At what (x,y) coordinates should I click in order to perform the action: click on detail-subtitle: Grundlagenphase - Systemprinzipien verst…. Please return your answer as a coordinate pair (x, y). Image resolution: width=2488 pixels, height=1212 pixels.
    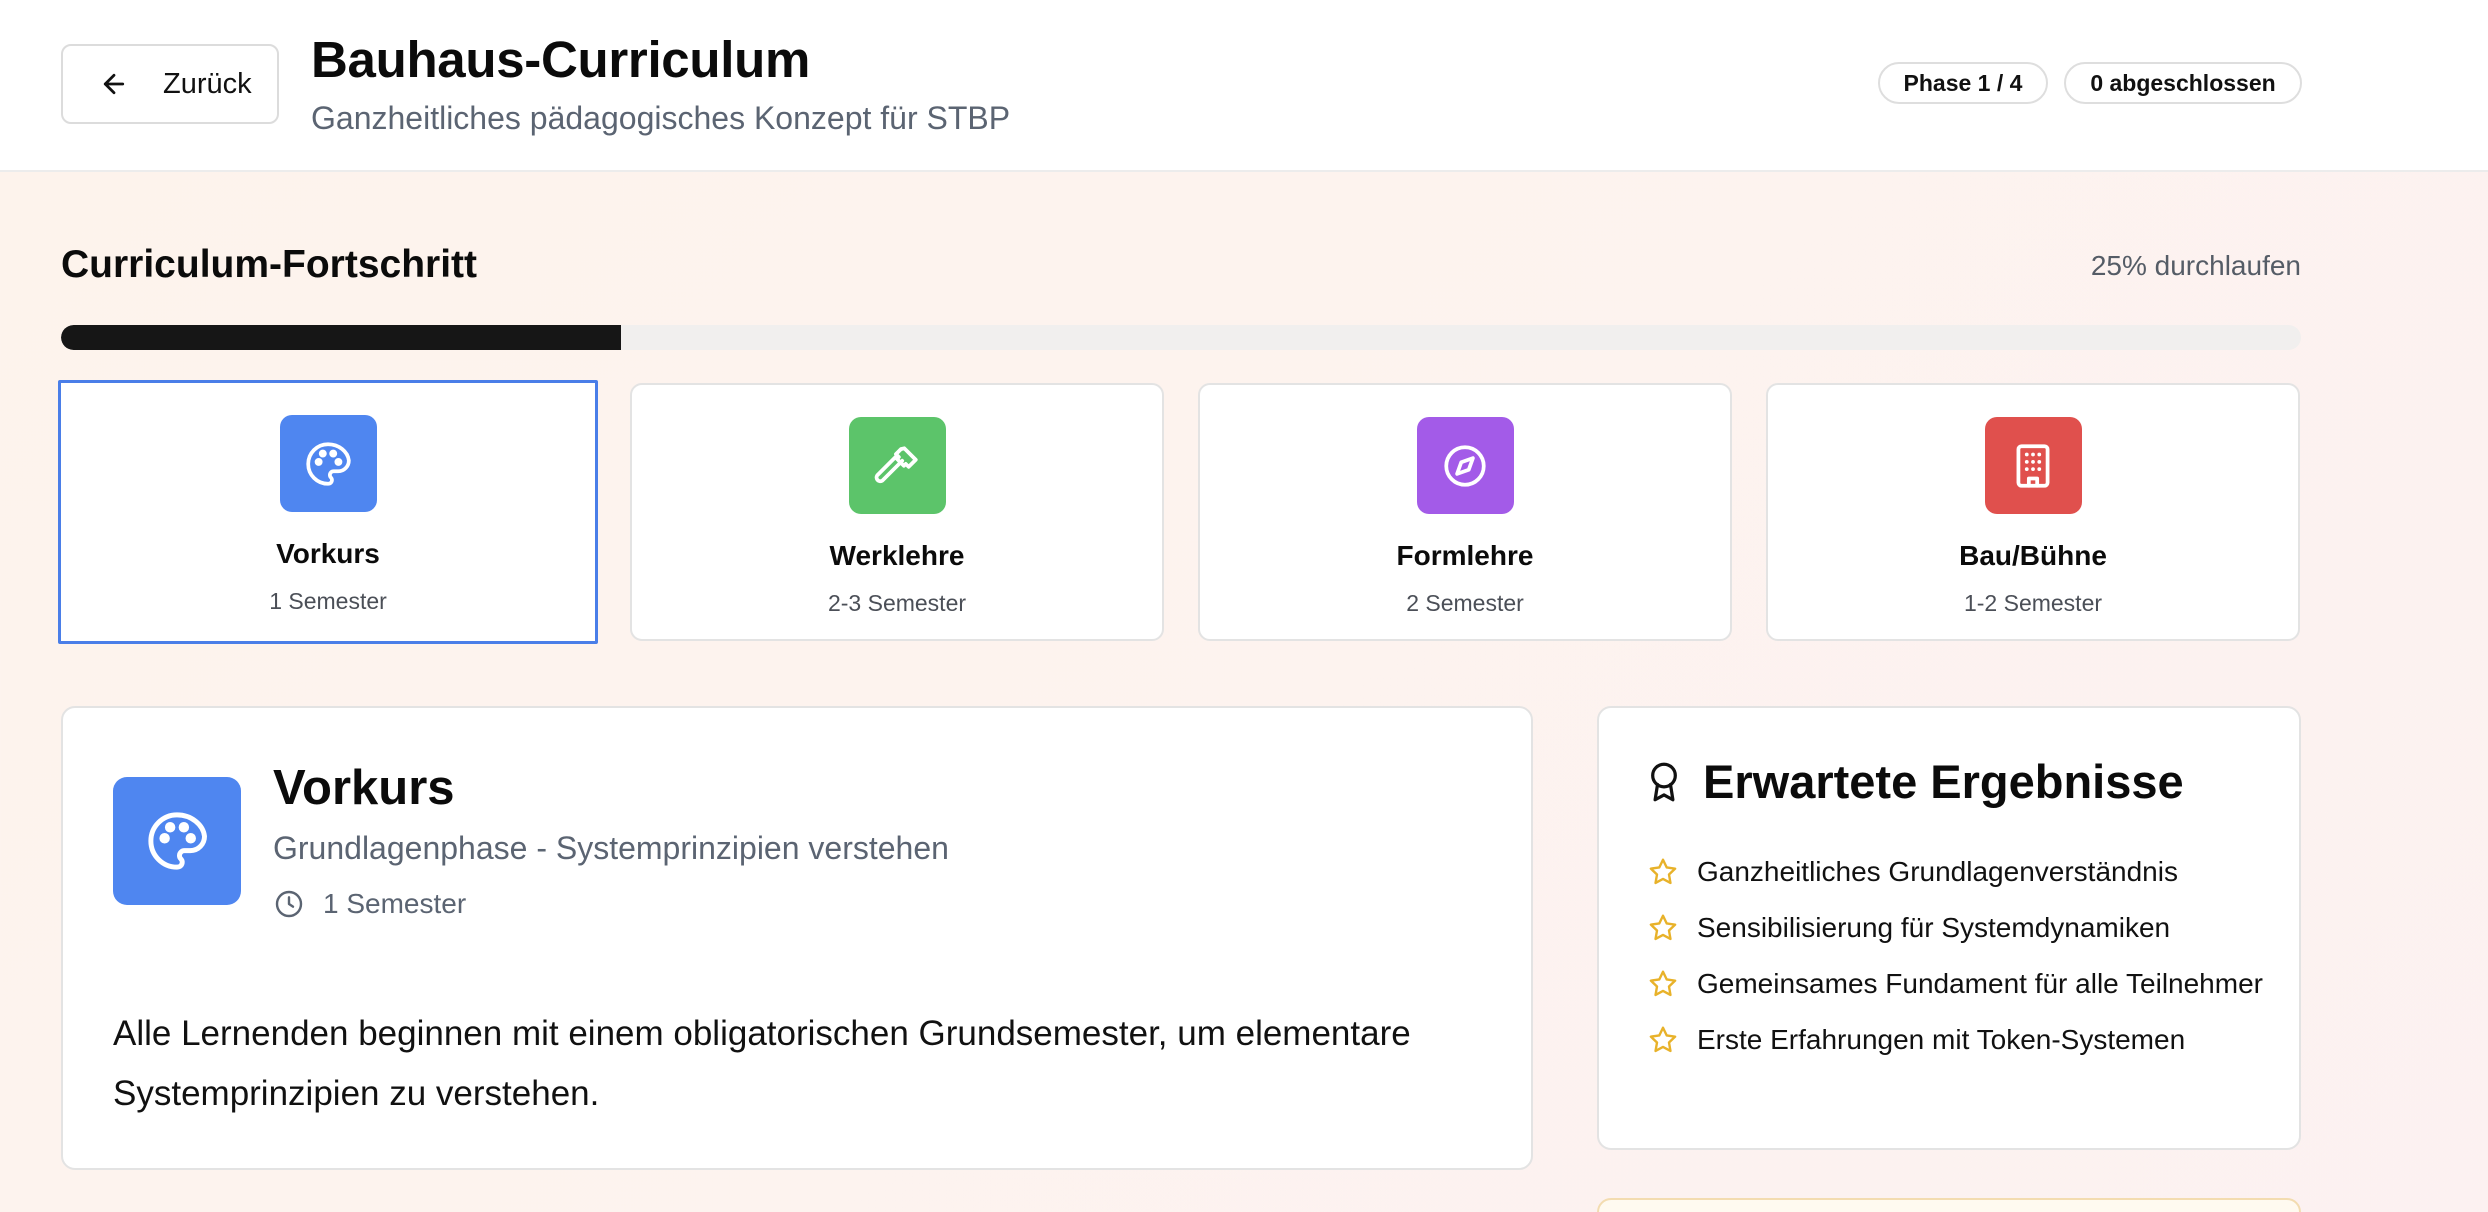
    Looking at the image, I should click on (611, 848).